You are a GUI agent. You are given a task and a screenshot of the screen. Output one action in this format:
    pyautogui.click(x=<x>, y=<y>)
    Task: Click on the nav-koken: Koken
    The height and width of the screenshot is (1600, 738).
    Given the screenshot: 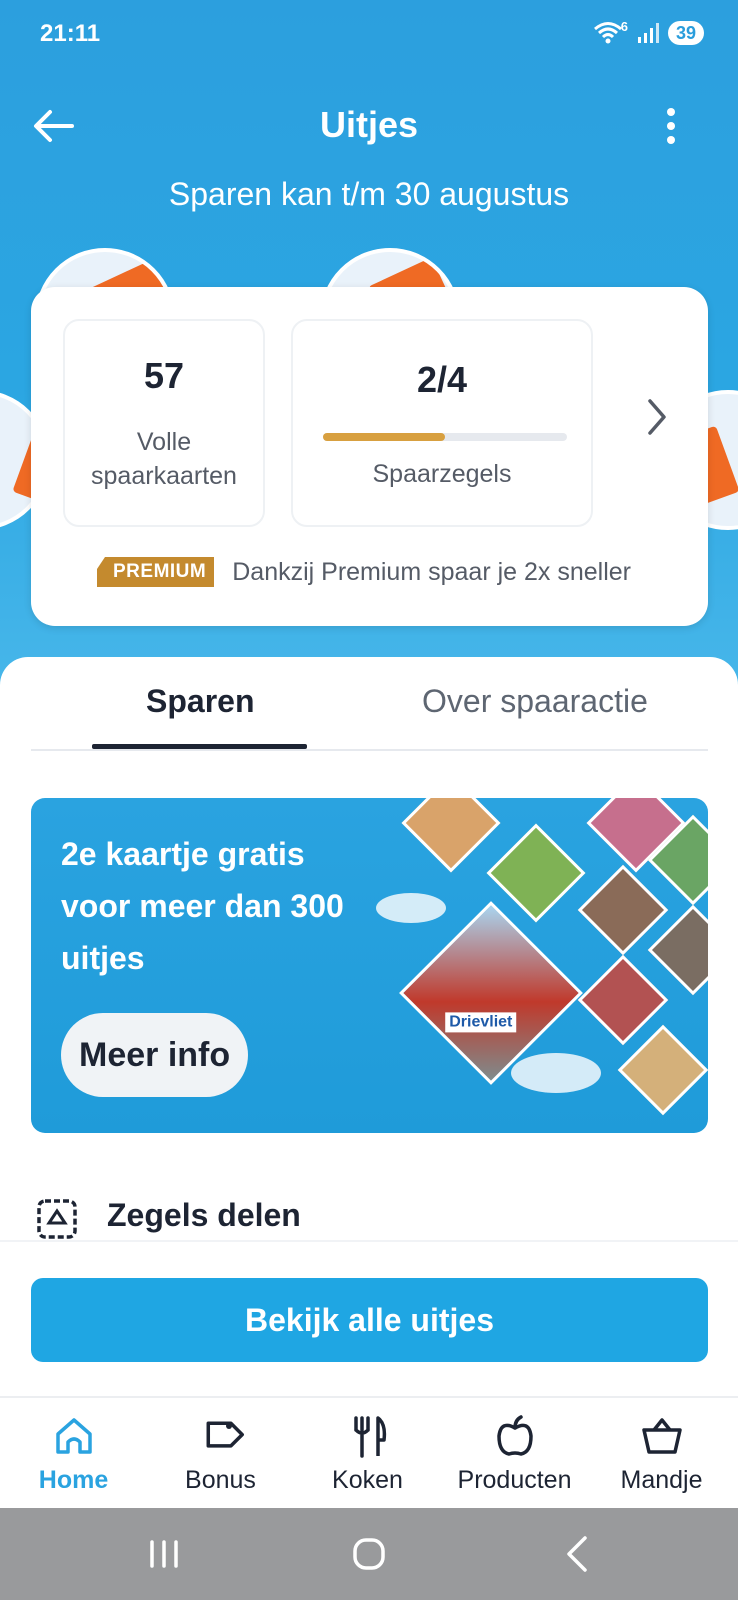 What is the action you would take?
    pyautogui.click(x=367, y=1454)
    